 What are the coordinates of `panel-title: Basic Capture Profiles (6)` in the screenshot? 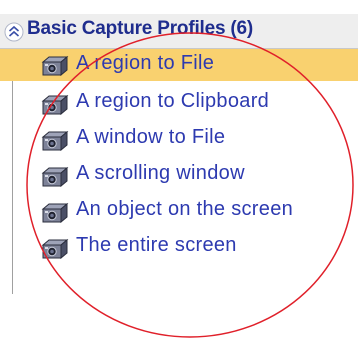 It's located at (140, 28).